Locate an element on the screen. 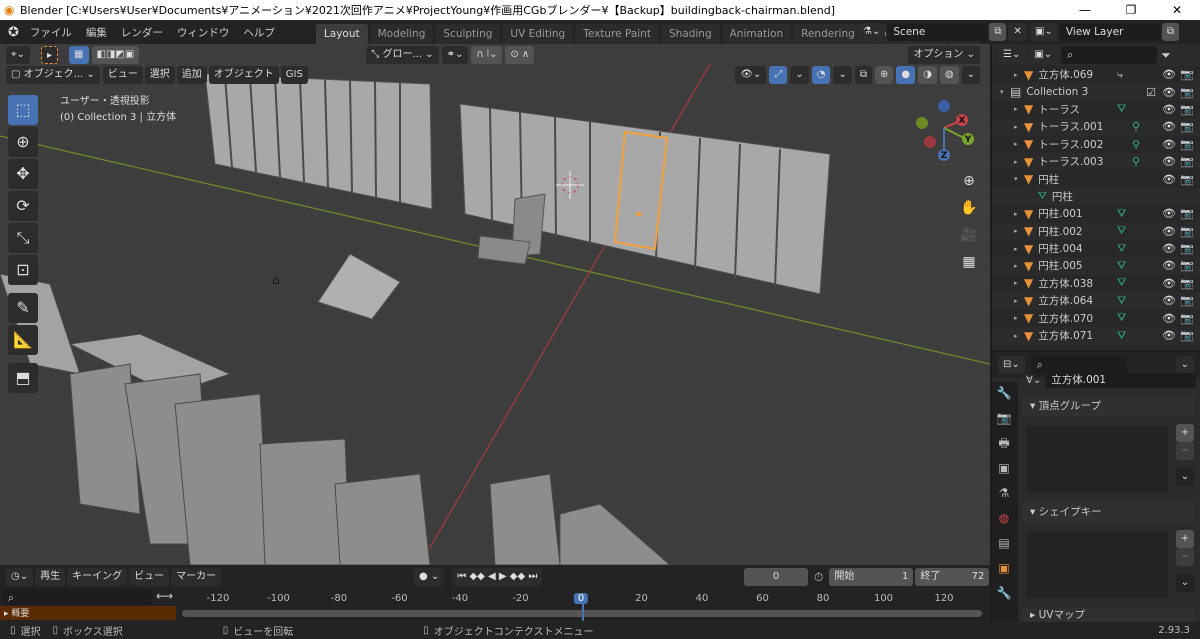  timeline-search-input: ⌕ is located at coordinates (77, 597).